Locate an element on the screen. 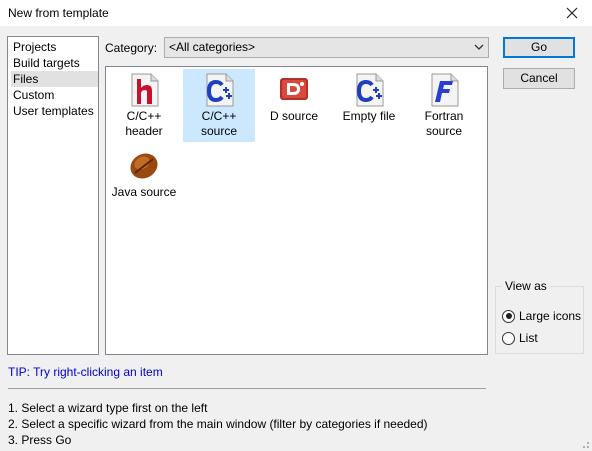  template-cpp-source: C/C++ source is located at coordinates (219, 105).